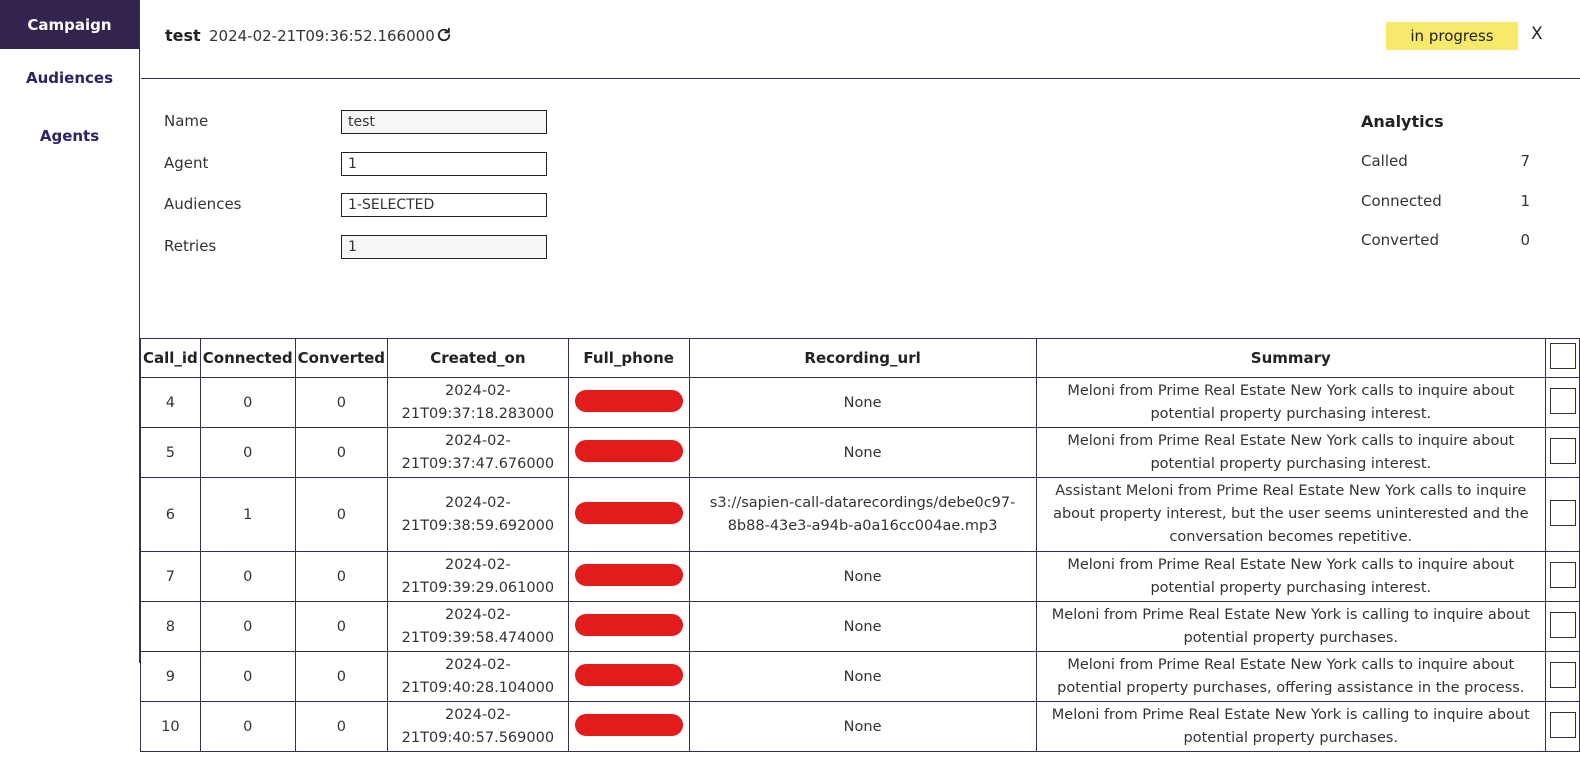  What do you see at coordinates (1525, 240) in the screenshot?
I see `converted-value: 0` at bounding box center [1525, 240].